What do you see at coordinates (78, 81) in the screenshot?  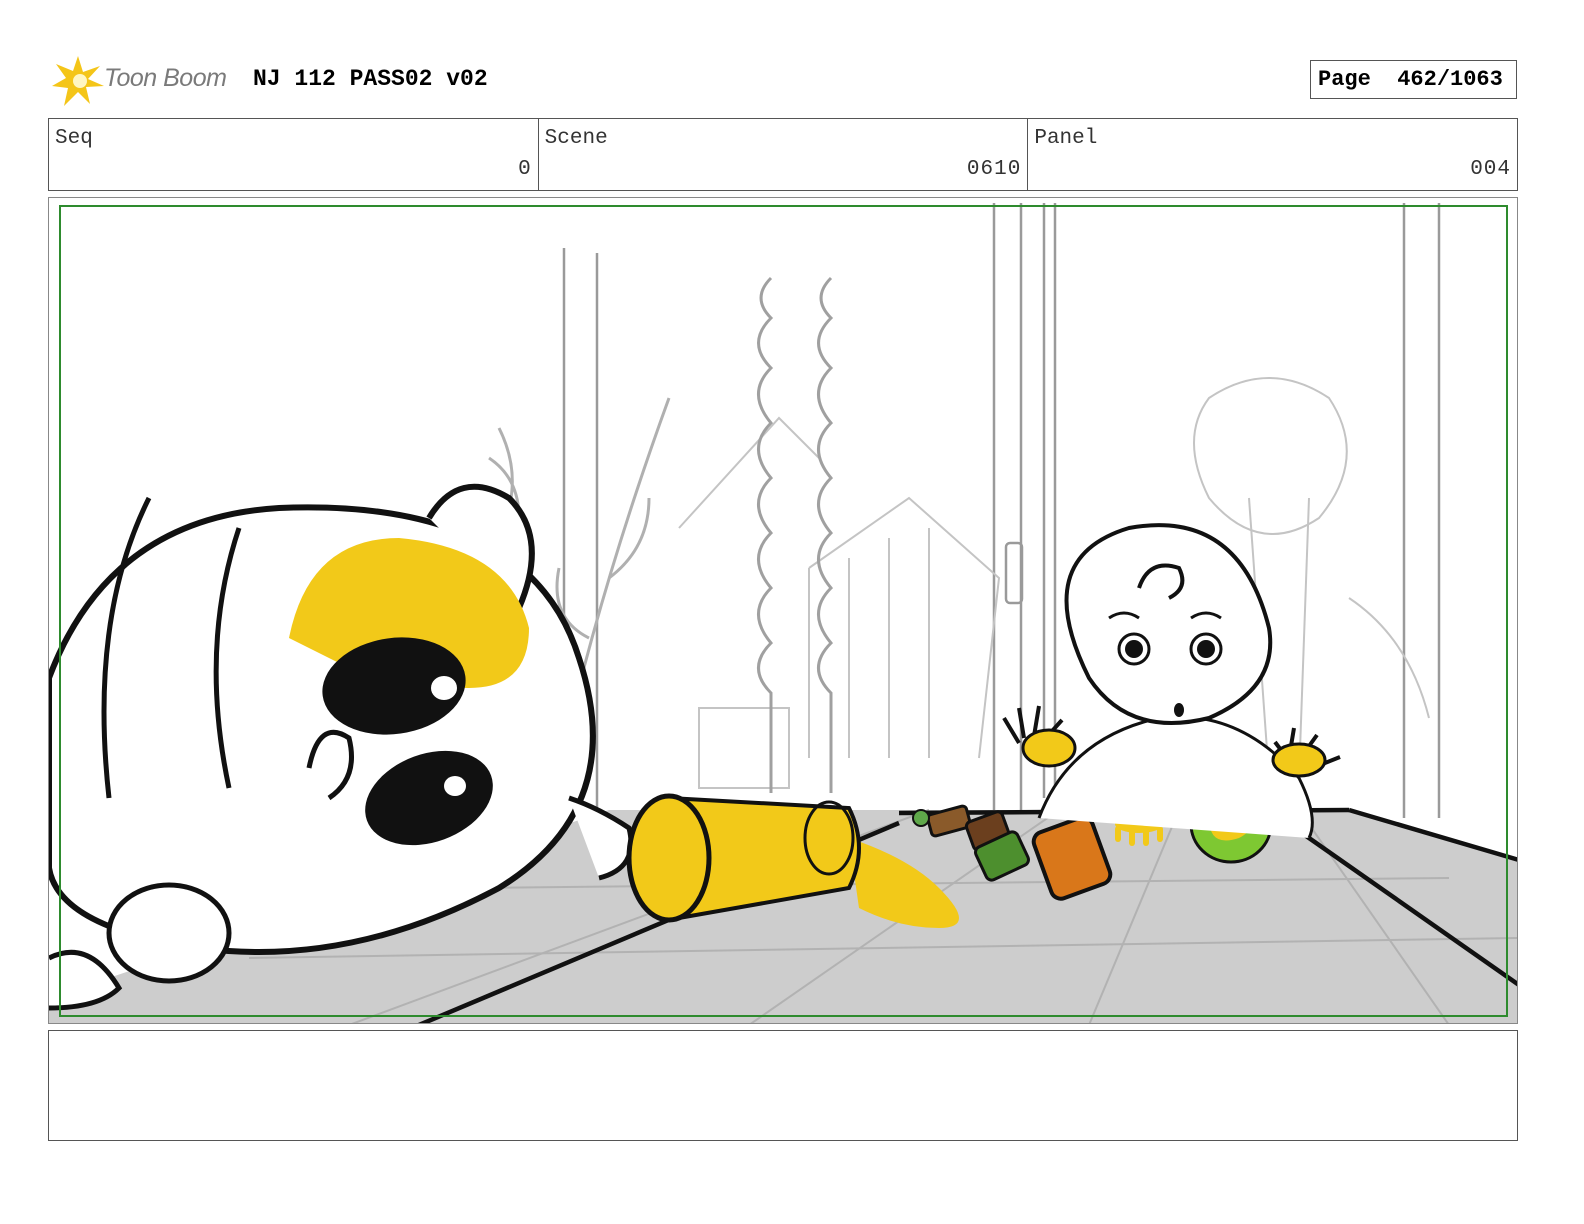 I see `toon-boom-star-icon` at bounding box center [78, 81].